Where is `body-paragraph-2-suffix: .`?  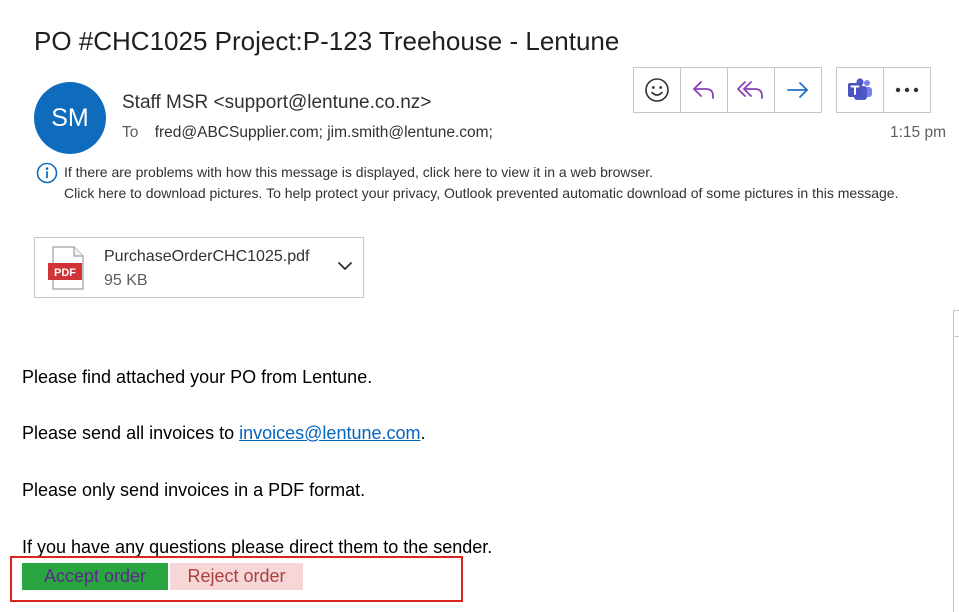 body-paragraph-2-suffix: . is located at coordinates (423, 433).